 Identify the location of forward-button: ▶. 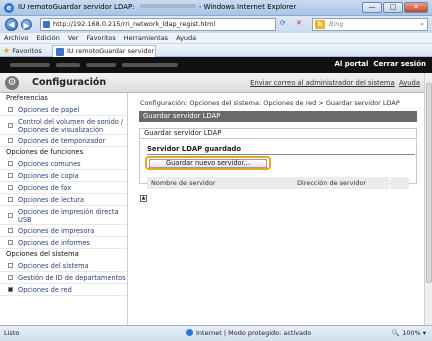
(26, 24).